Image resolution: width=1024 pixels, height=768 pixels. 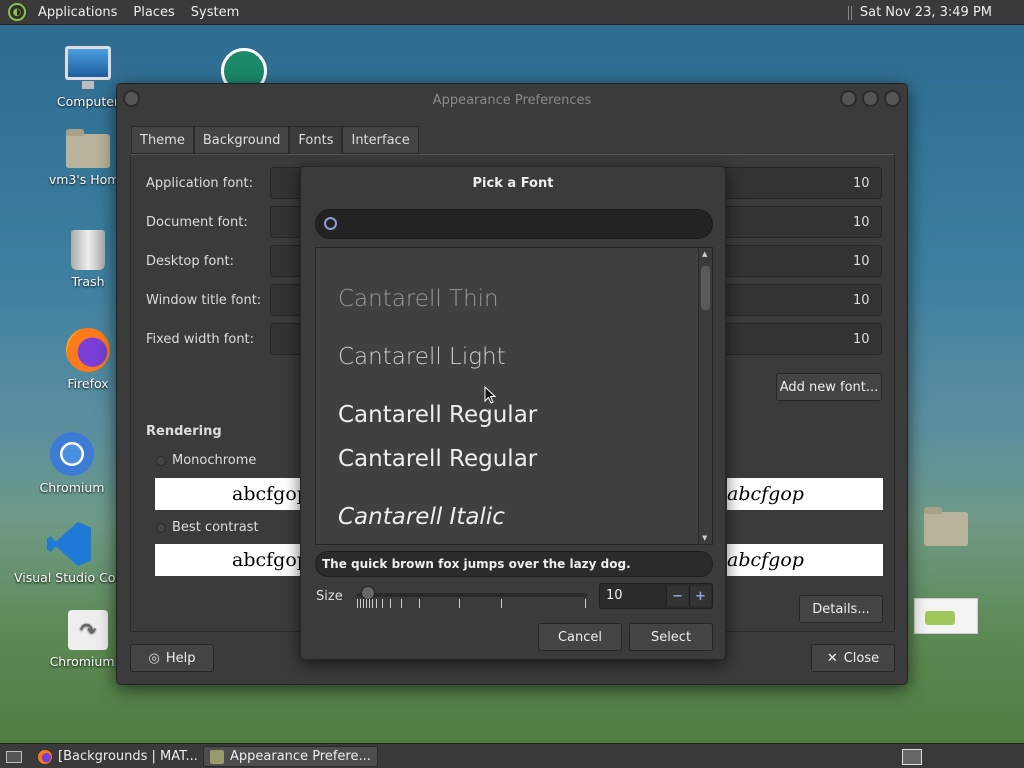 What do you see at coordinates (514, 224) in the screenshot?
I see `font-search-field` at bounding box center [514, 224].